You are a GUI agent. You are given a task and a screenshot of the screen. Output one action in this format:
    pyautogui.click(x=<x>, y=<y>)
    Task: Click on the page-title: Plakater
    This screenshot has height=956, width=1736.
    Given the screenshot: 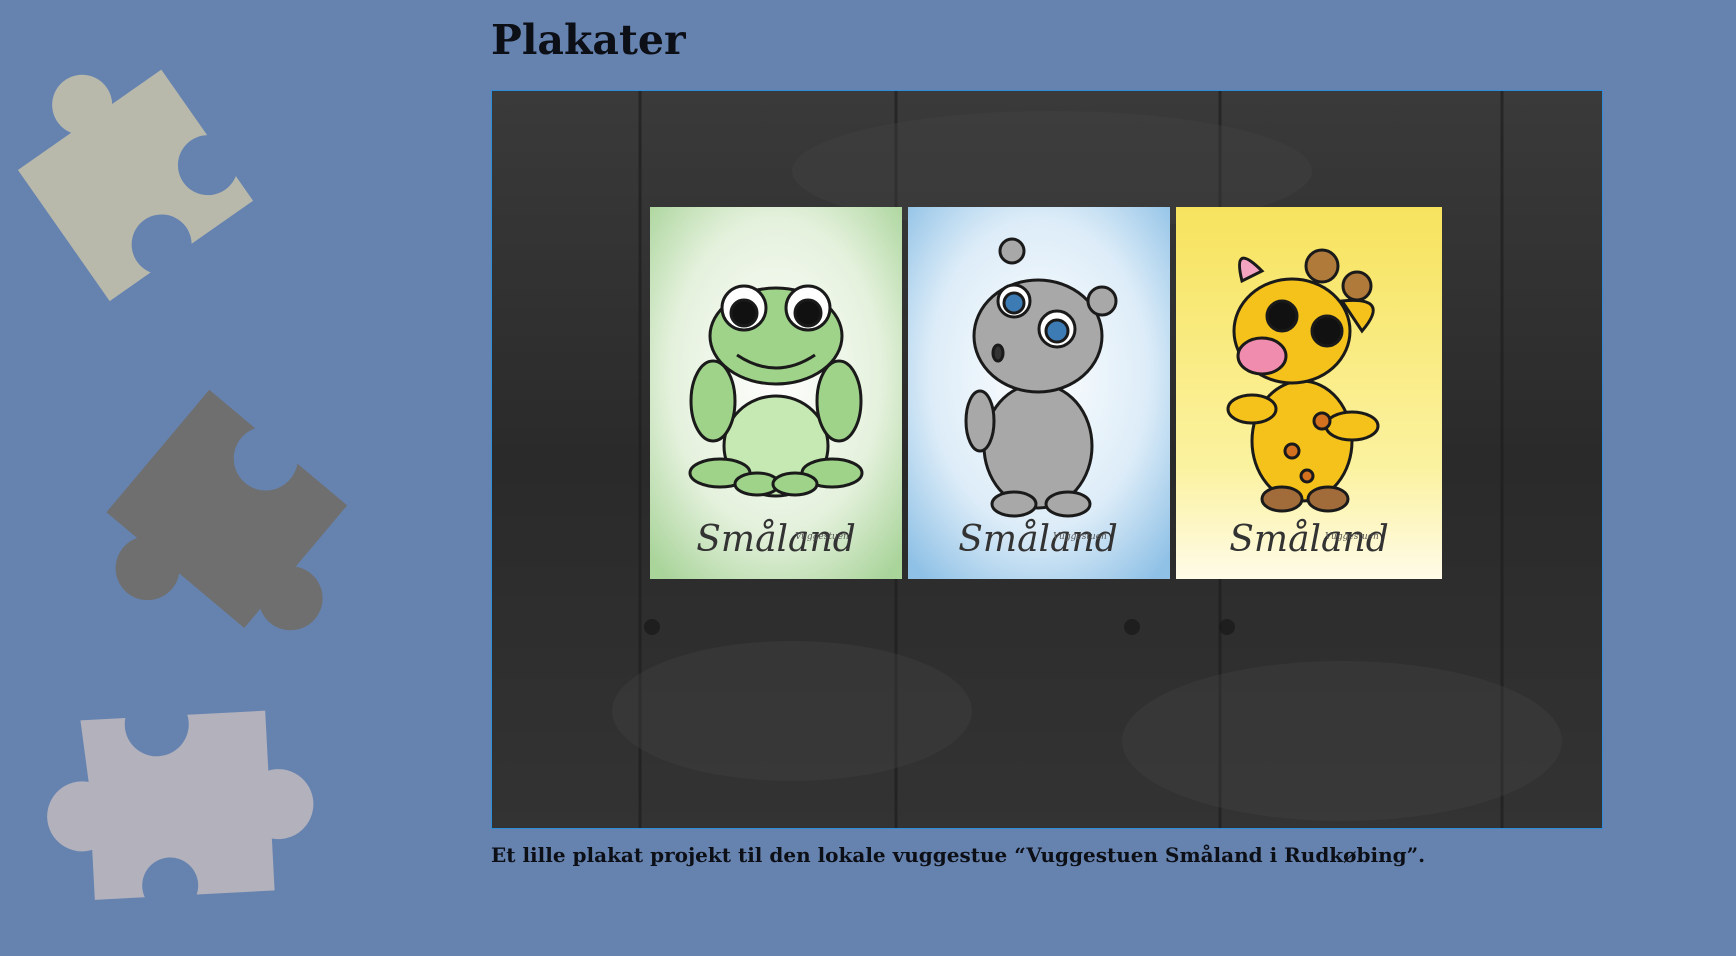 What is the action you would take?
    pyautogui.click(x=588, y=40)
    